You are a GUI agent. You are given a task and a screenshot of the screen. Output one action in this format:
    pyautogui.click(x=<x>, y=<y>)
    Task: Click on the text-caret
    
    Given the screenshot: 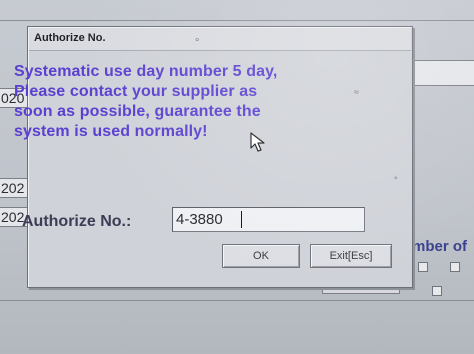 What is the action you would take?
    pyautogui.click(x=241, y=219)
    